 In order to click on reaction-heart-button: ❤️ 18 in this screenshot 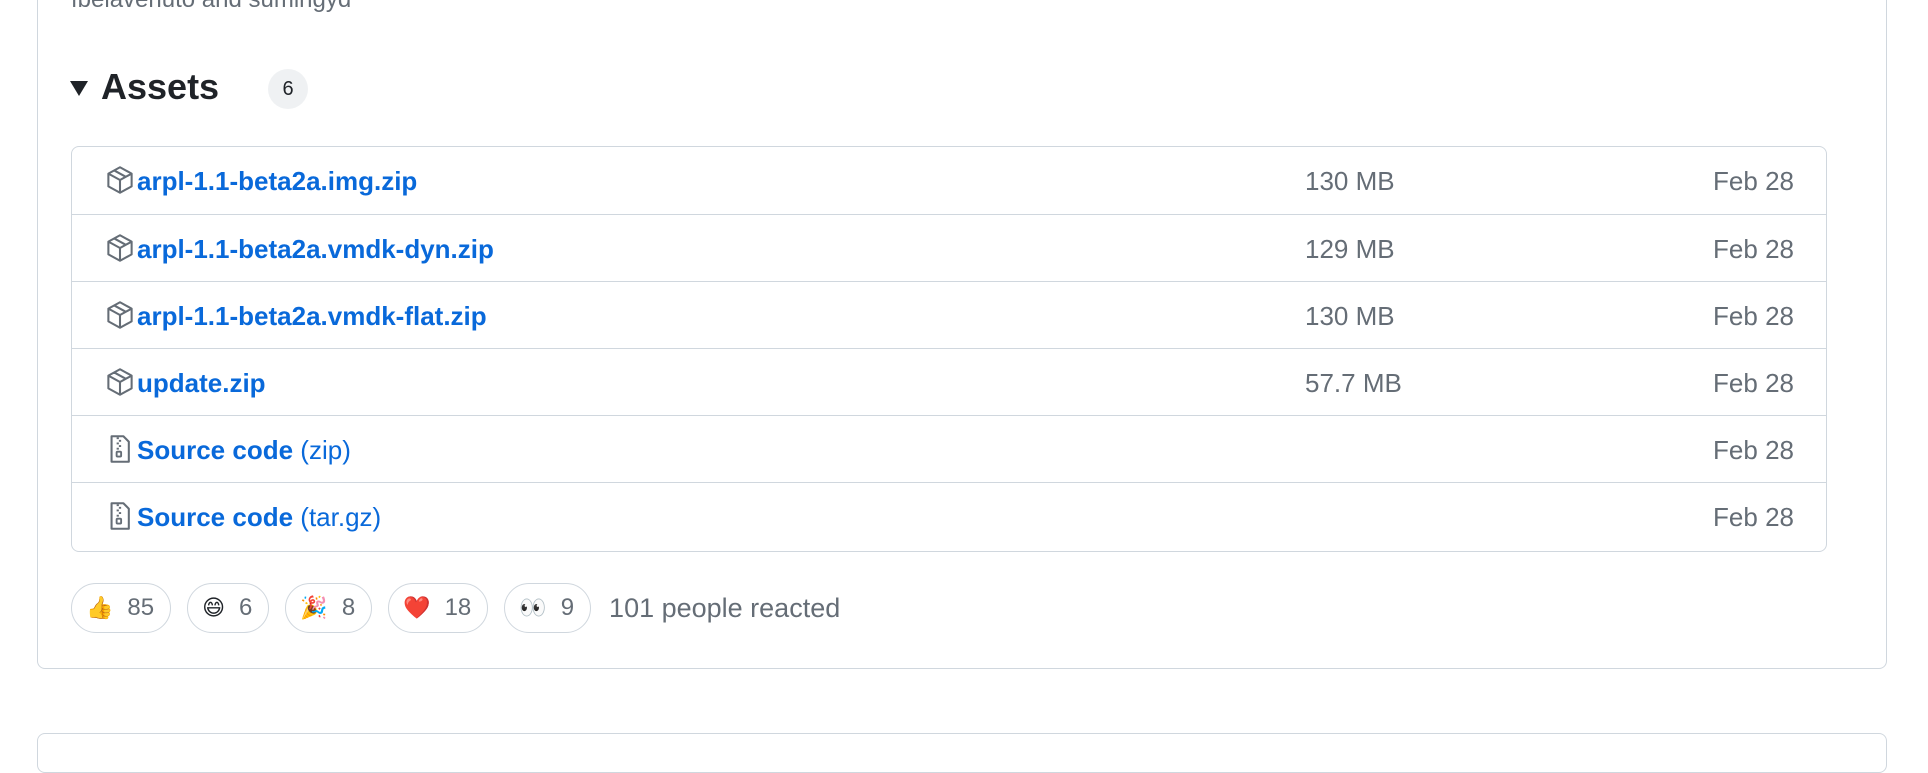, I will do `click(438, 608)`.